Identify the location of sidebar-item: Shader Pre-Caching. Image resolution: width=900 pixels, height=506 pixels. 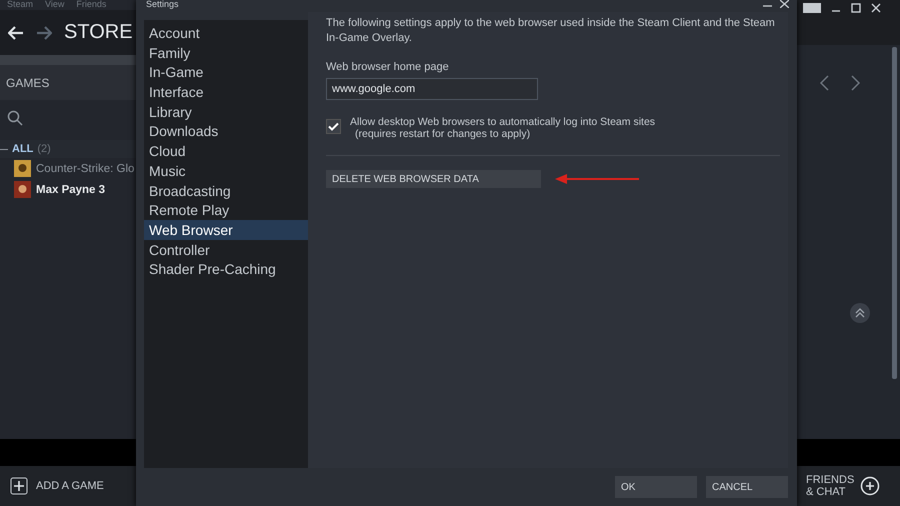
(226, 269).